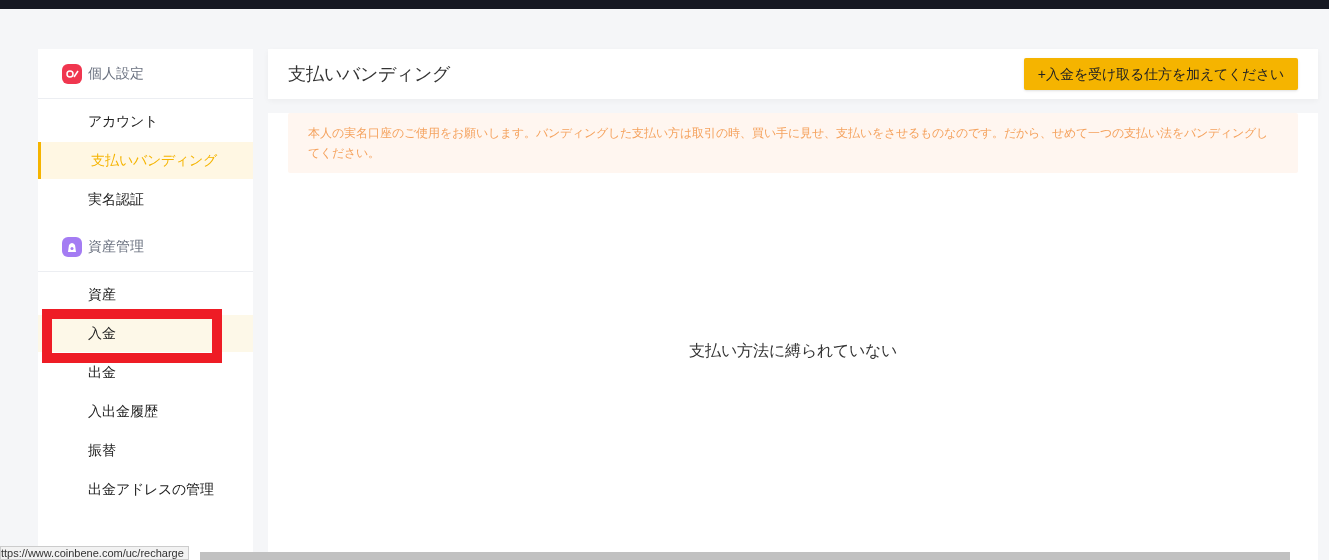  Describe the element at coordinates (72, 246) in the screenshot. I see `bag-icon` at that location.